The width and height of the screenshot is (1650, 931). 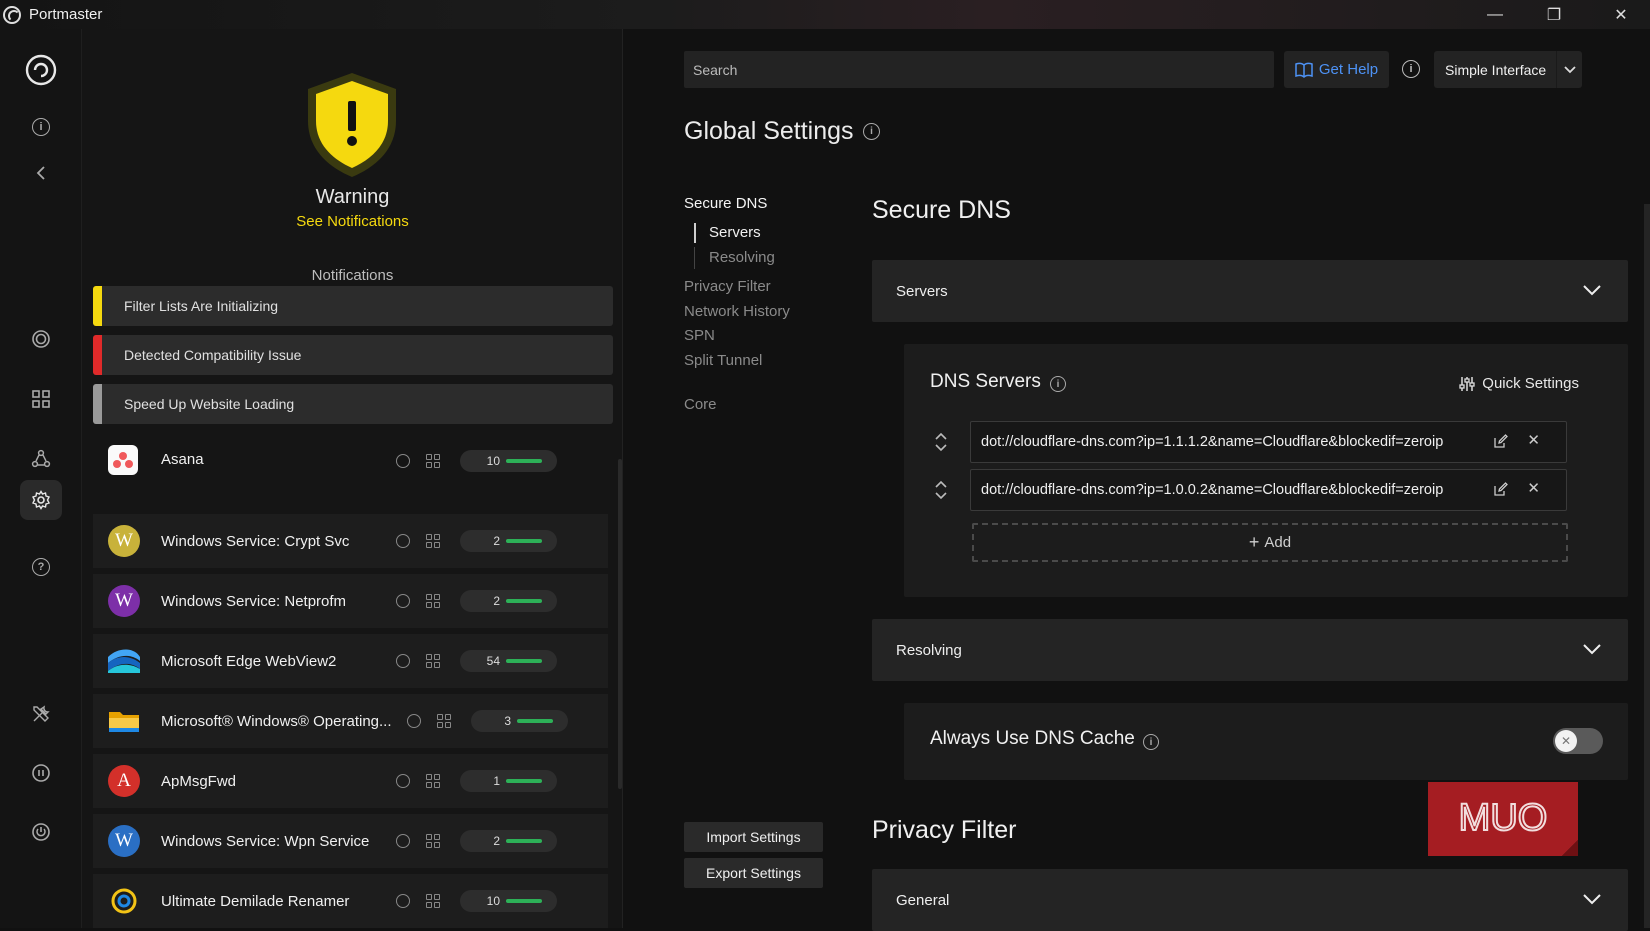 What do you see at coordinates (41, 773) in the screenshot?
I see `pause-icon` at bounding box center [41, 773].